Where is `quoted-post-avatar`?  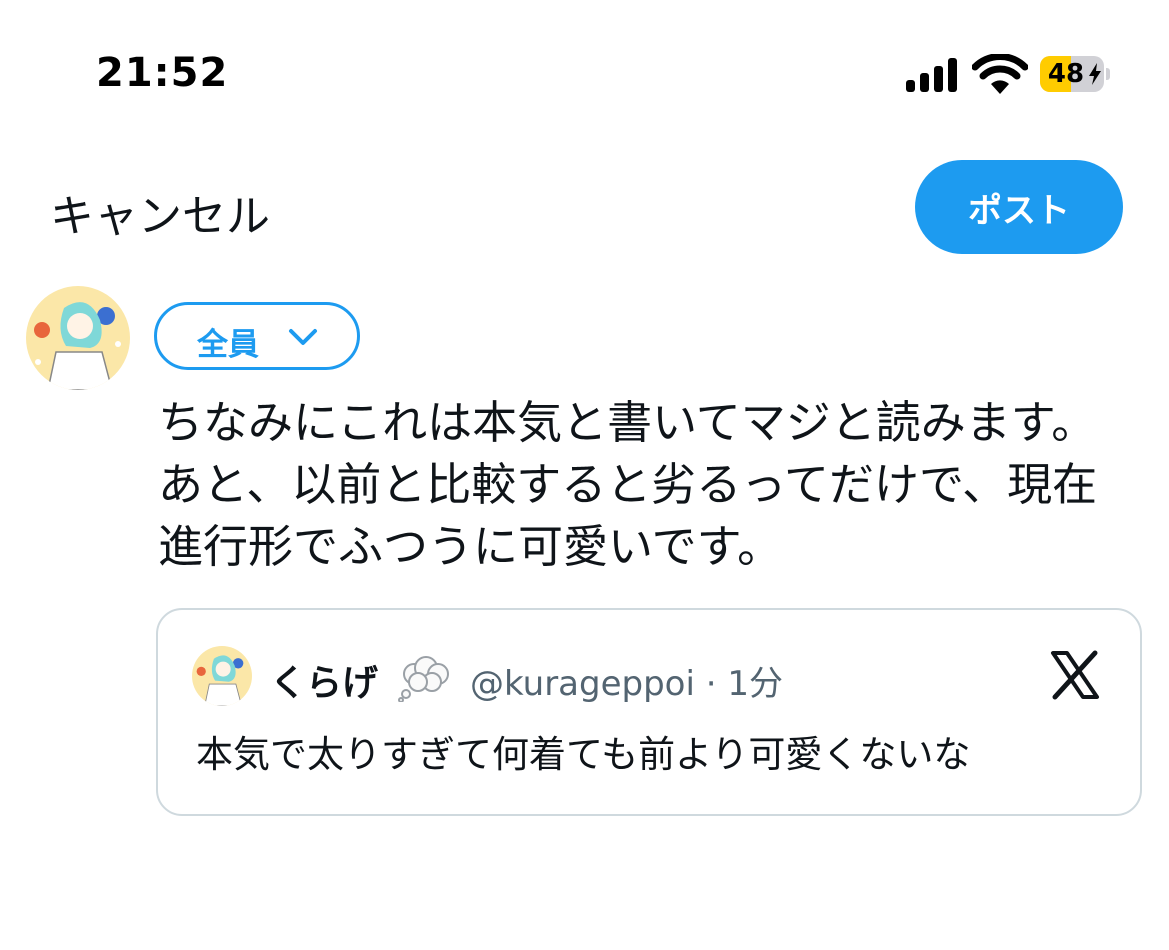
quoted-post-avatar is located at coordinates (222, 676).